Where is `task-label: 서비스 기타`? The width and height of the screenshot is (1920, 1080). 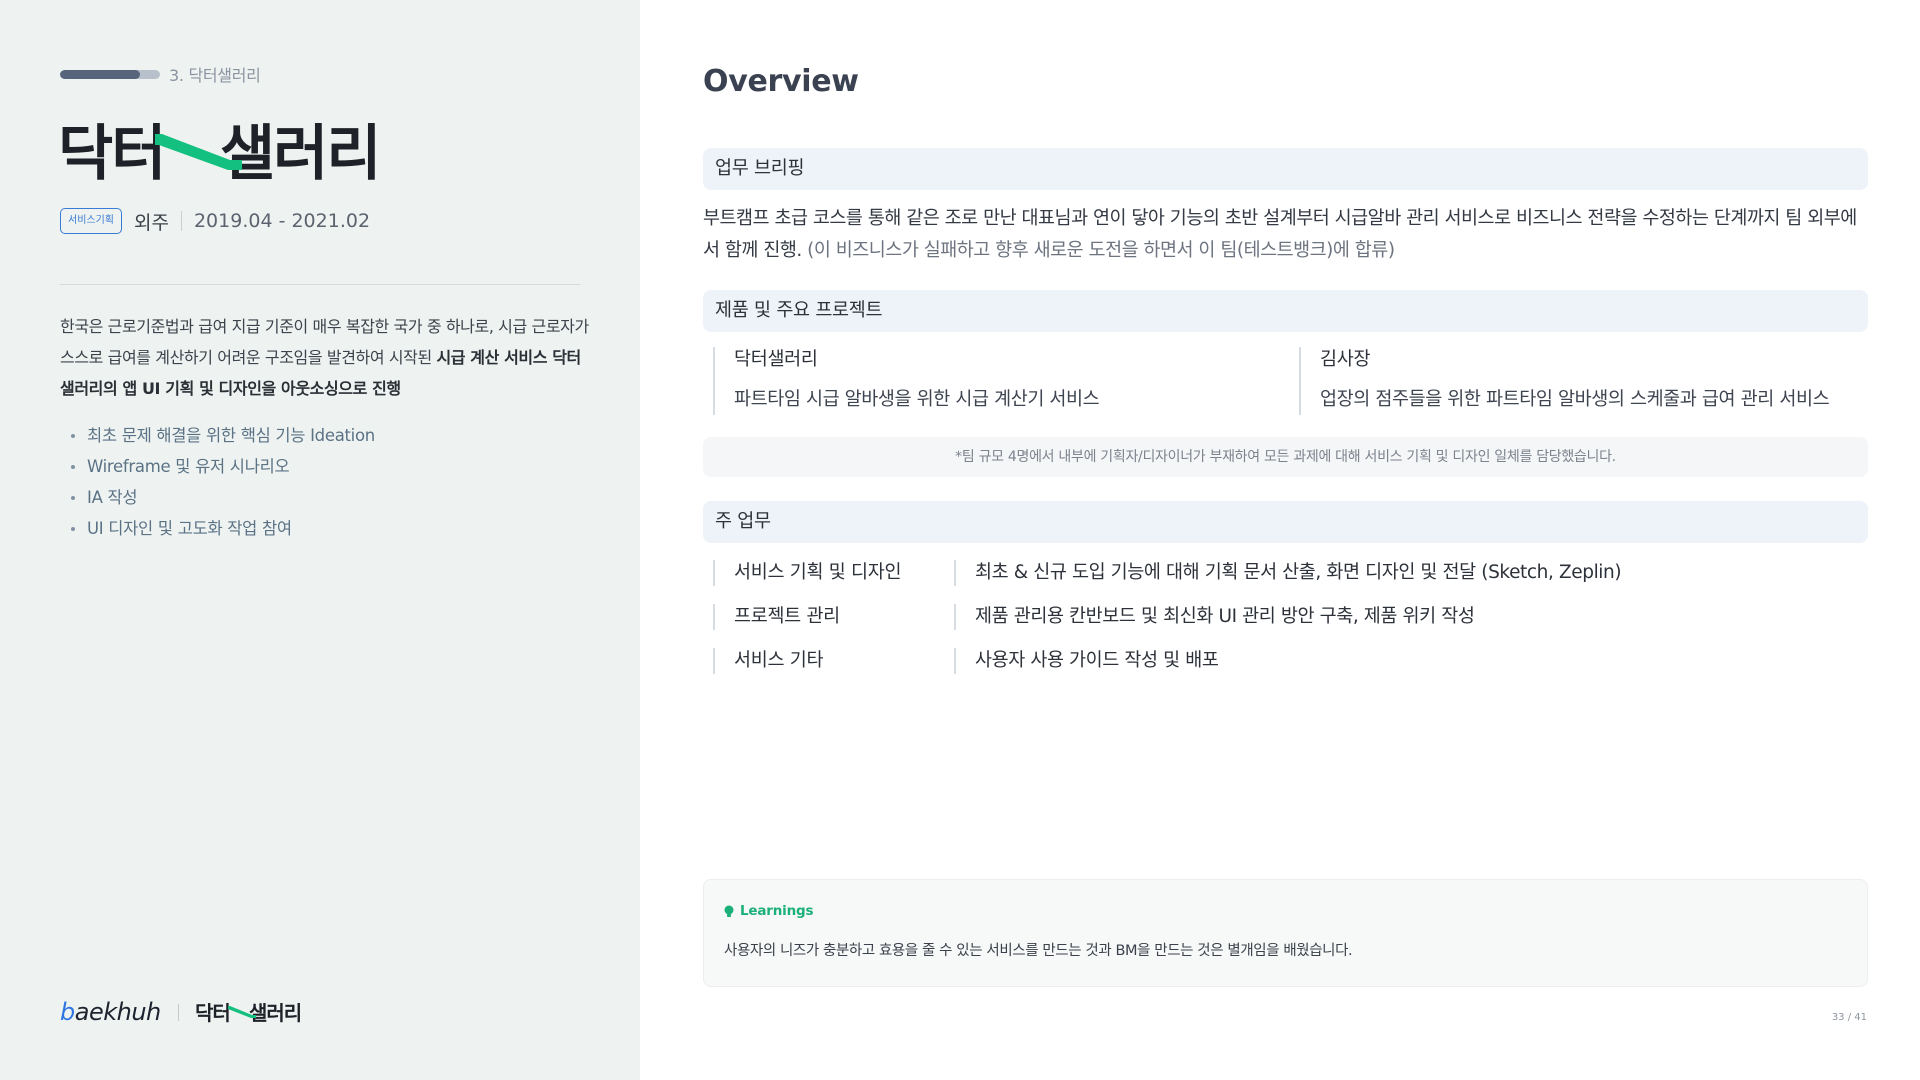
task-label: 서비스 기타 is located at coordinates (768, 661).